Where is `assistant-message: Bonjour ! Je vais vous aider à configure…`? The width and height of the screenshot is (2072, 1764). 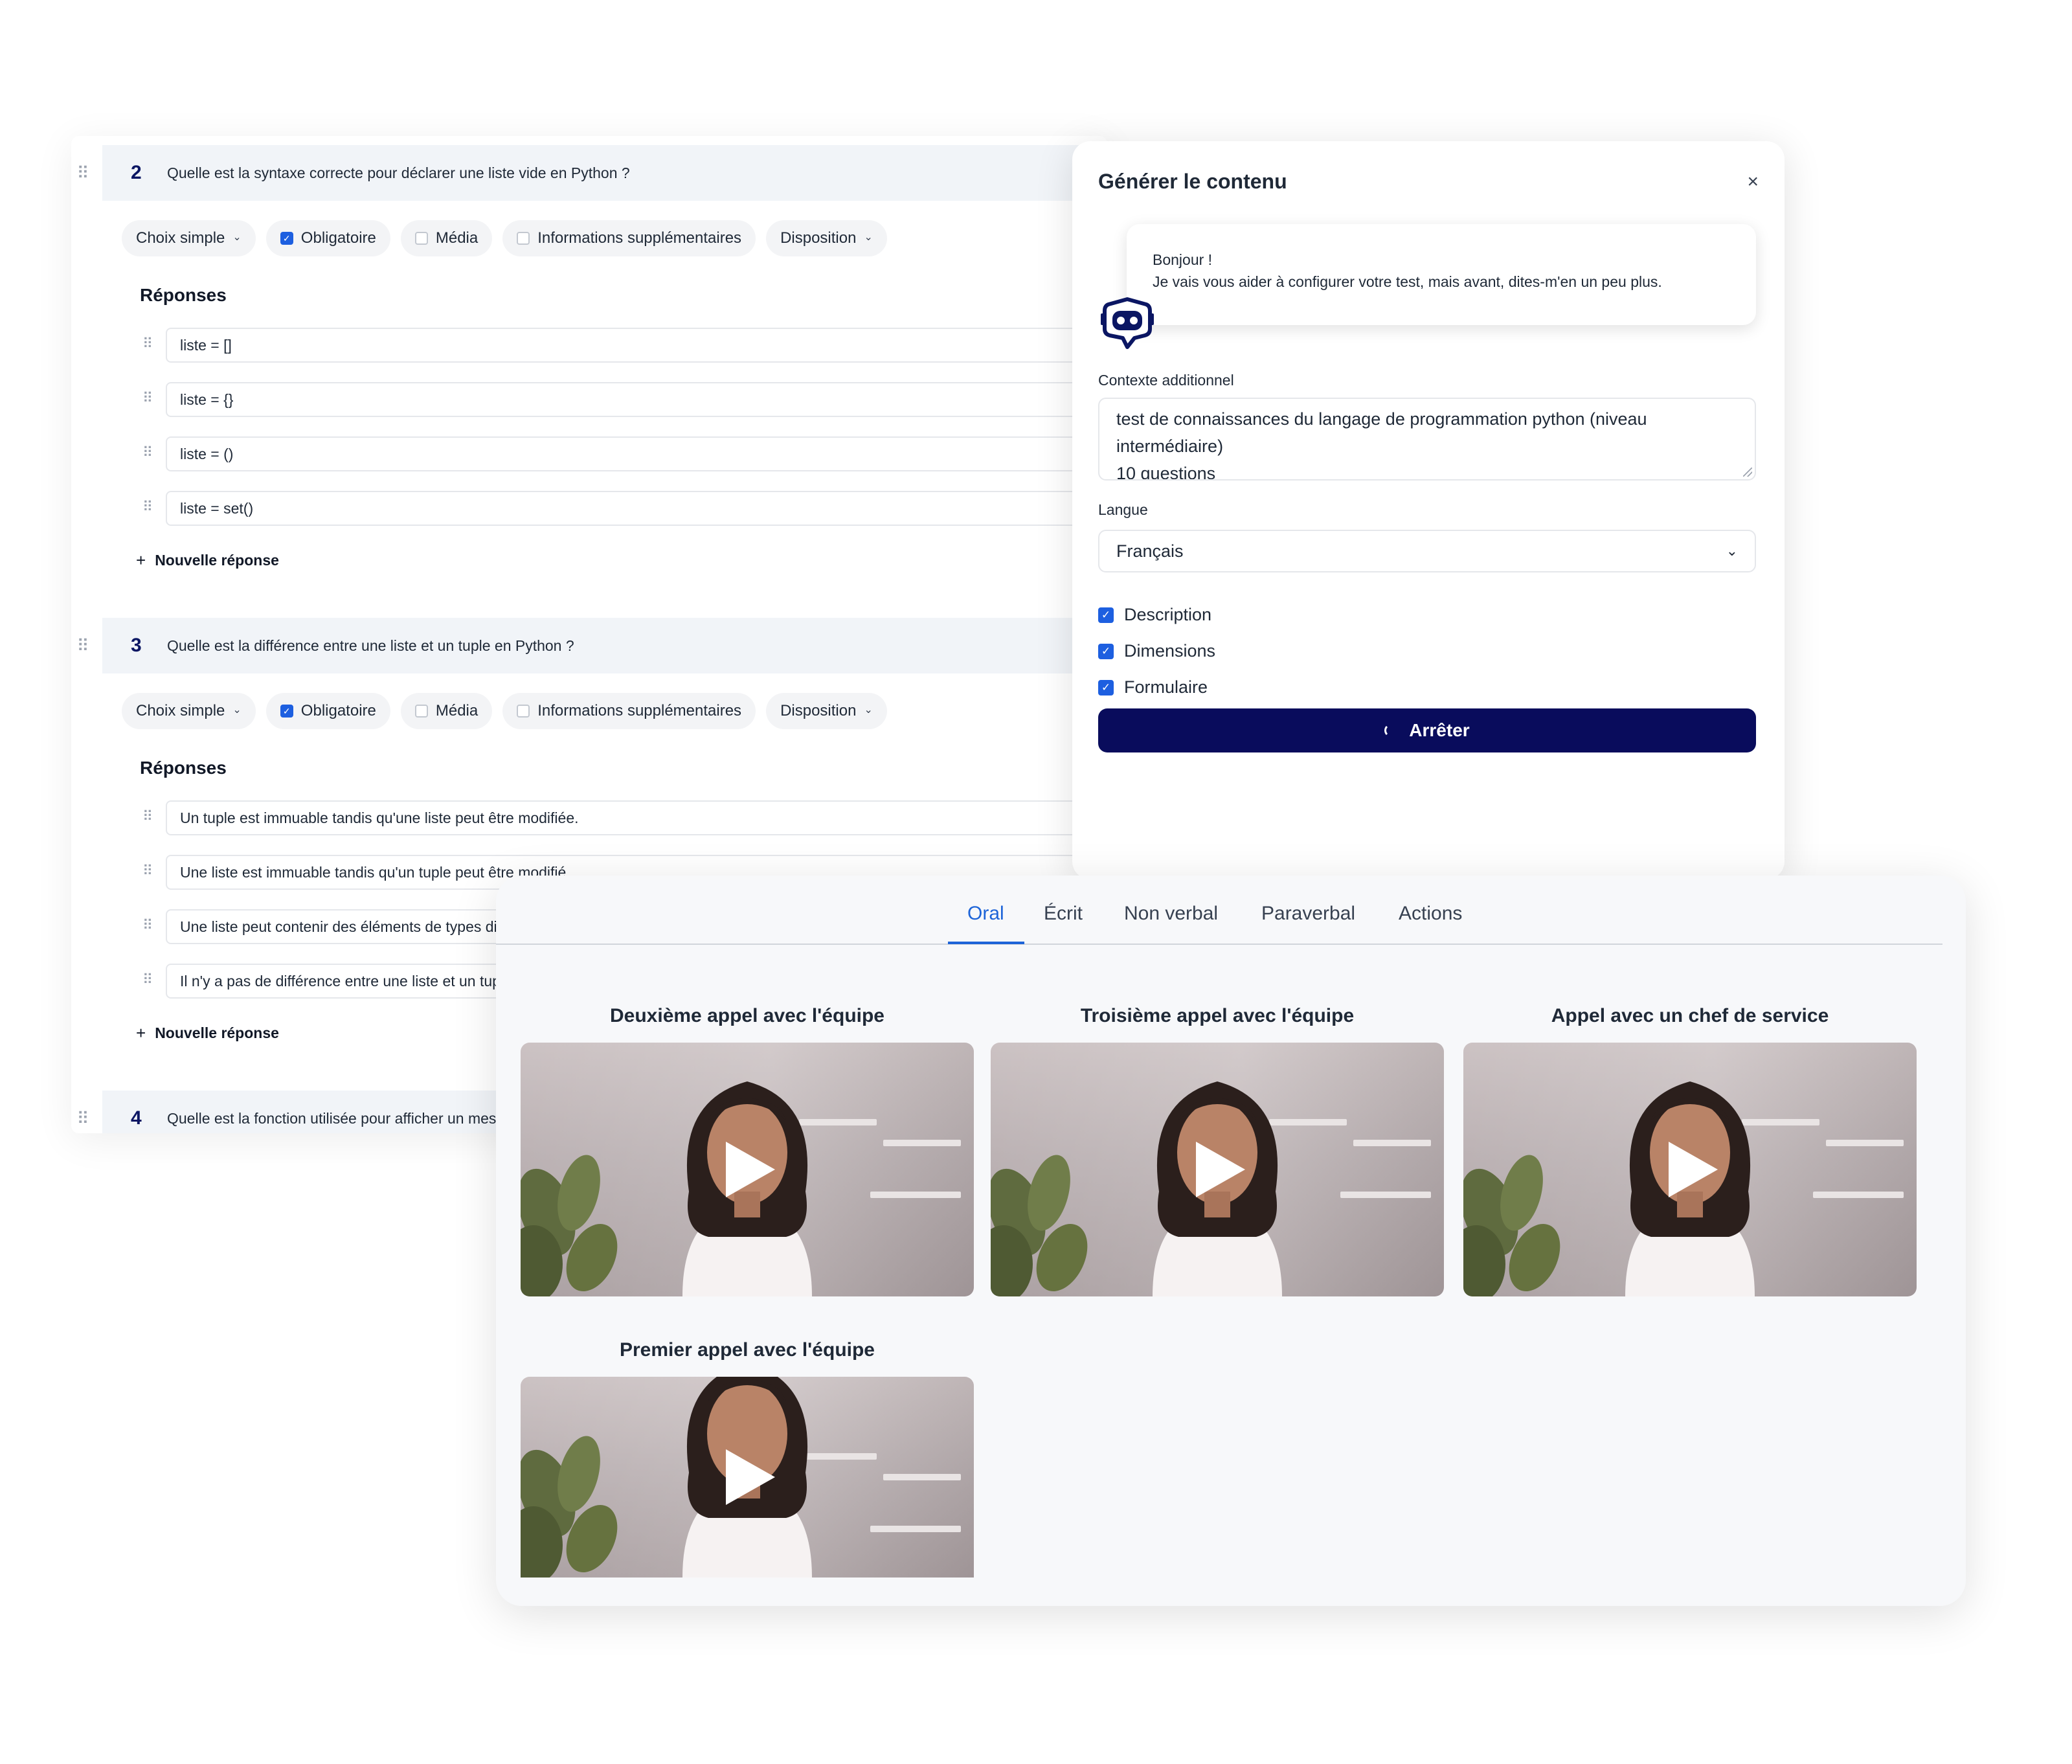 assistant-message: Bonjour ! Je vais vous aider à configure… is located at coordinates (1441, 274).